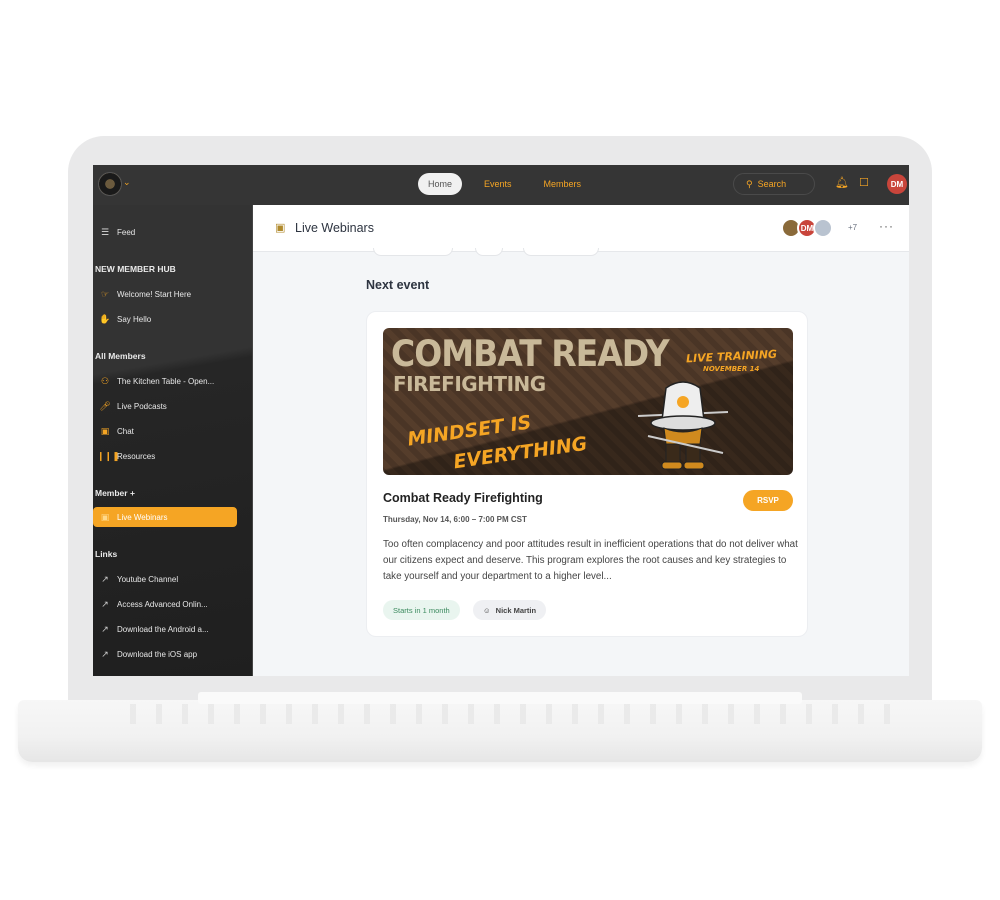  I want to click on starts-in-badge: Starts in 1 month, so click(421, 610).